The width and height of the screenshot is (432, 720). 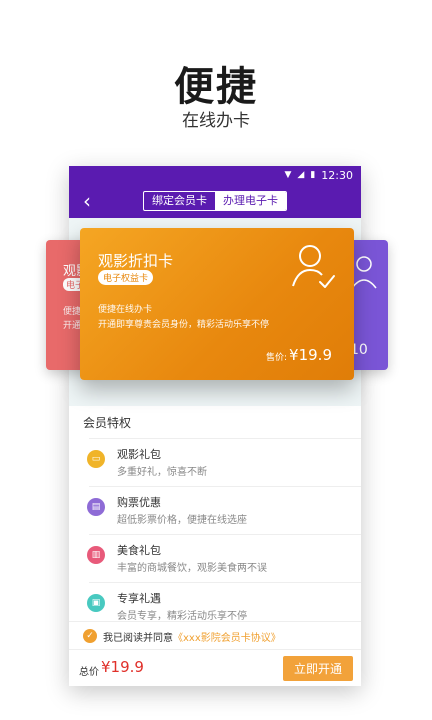 I want to click on agreement-text: 我已阅读并同意《xxx影院会员卡协议》, so click(x=192, y=636).